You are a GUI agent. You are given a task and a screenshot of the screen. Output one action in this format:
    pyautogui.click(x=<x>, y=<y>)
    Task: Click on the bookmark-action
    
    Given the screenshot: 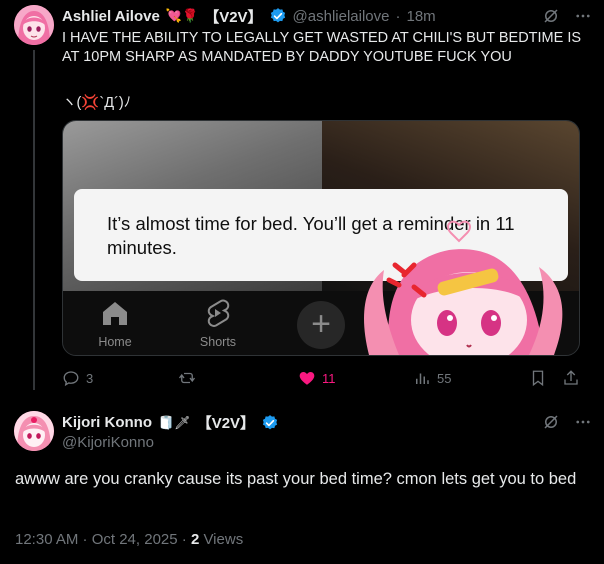 What is the action you would take?
    pyautogui.click(x=538, y=378)
    